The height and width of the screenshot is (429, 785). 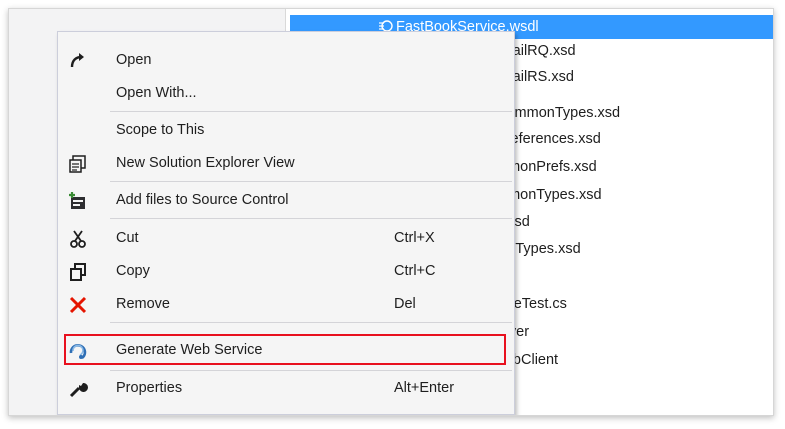 What do you see at coordinates (205, 163) in the screenshot?
I see `menu-label: New Solution Explorer View` at bounding box center [205, 163].